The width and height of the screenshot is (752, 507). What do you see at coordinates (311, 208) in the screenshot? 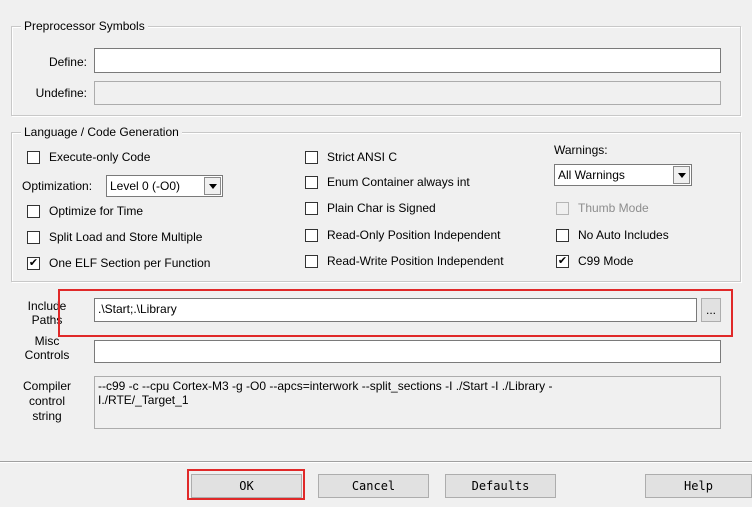
I see `plain-char-check` at bounding box center [311, 208].